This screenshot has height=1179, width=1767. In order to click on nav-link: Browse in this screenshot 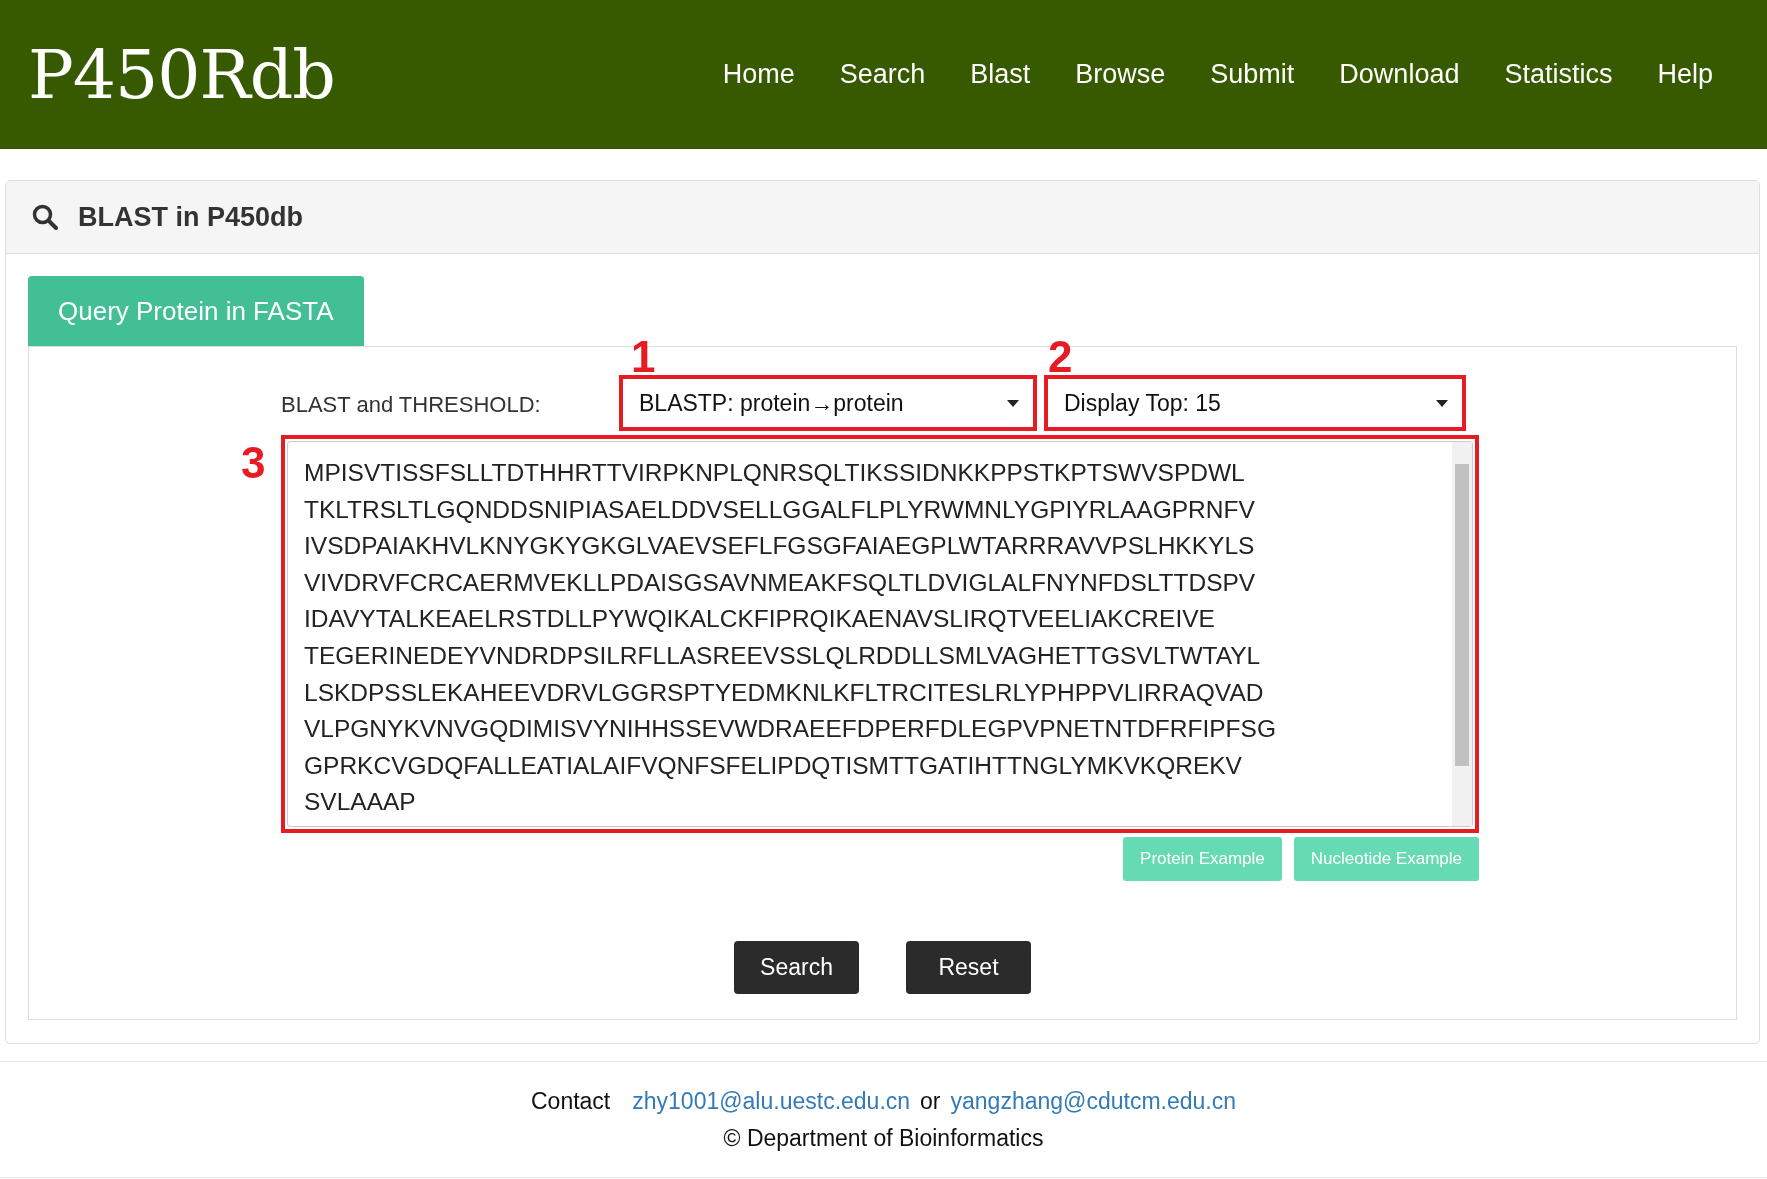, I will do `click(1120, 74)`.